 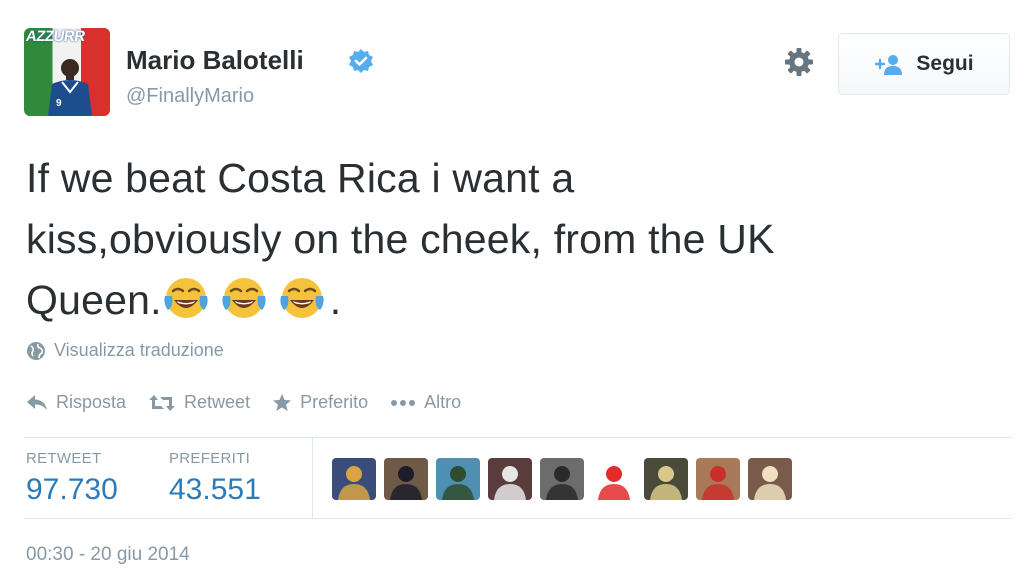 What do you see at coordinates (94, 300) in the screenshot?
I see `tweet-line-text: Queen.` at bounding box center [94, 300].